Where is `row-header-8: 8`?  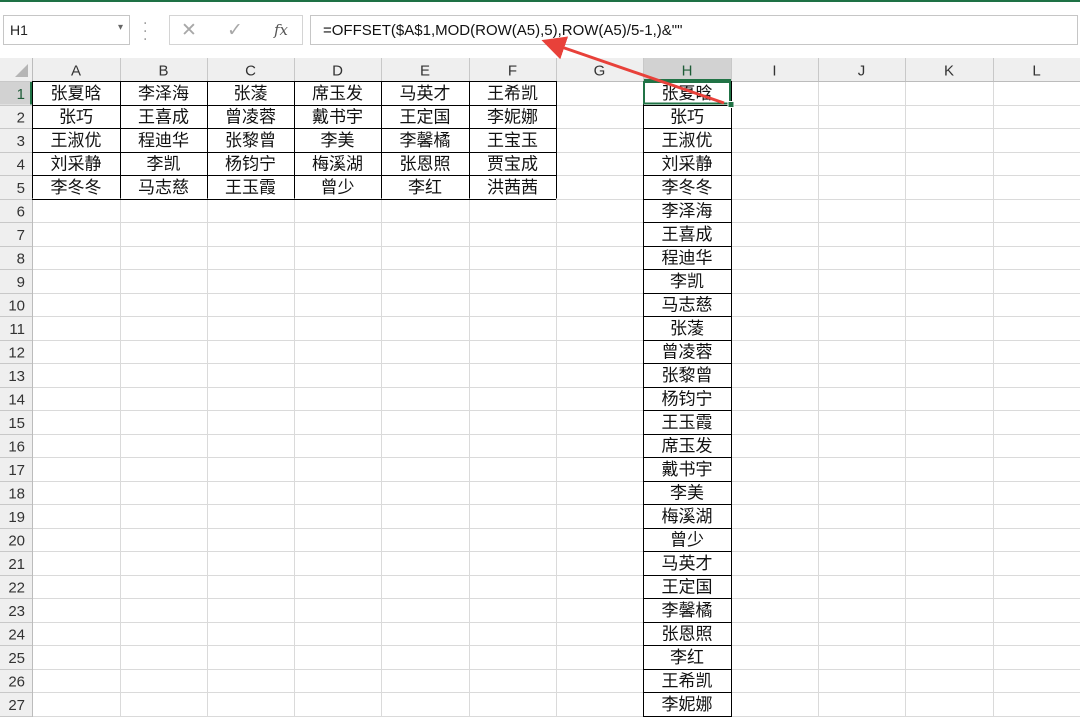 row-header-8: 8 is located at coordinates (21, 258).